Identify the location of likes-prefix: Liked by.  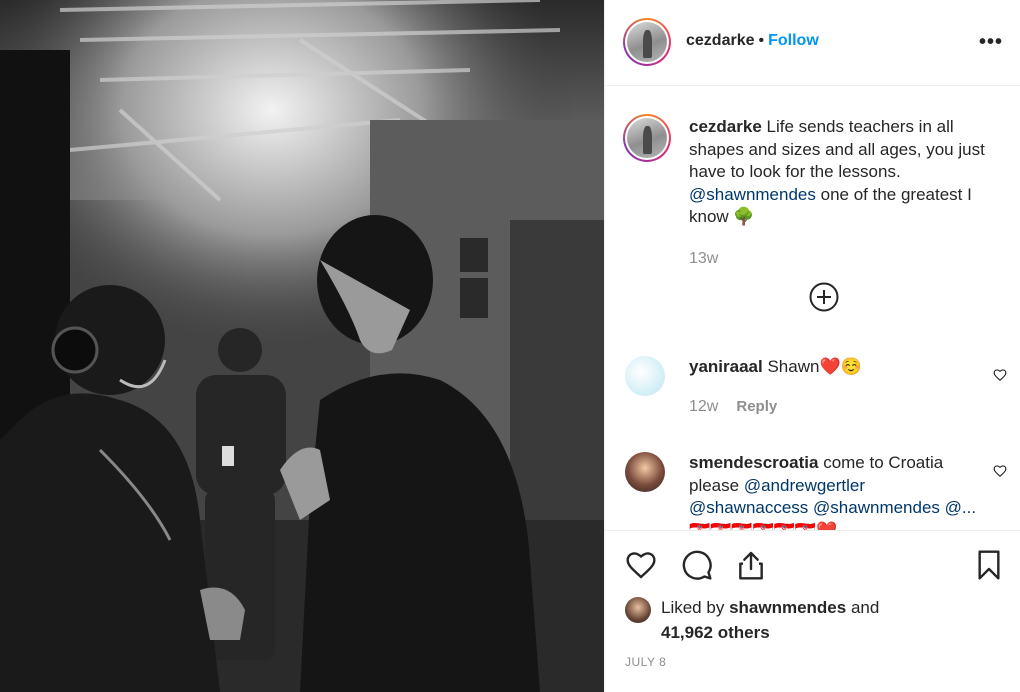
(693, 607).